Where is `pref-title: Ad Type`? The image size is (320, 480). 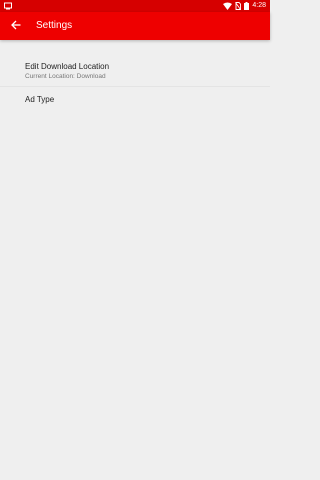
pref-title: Ad Type is located at coordinates (40, 99).